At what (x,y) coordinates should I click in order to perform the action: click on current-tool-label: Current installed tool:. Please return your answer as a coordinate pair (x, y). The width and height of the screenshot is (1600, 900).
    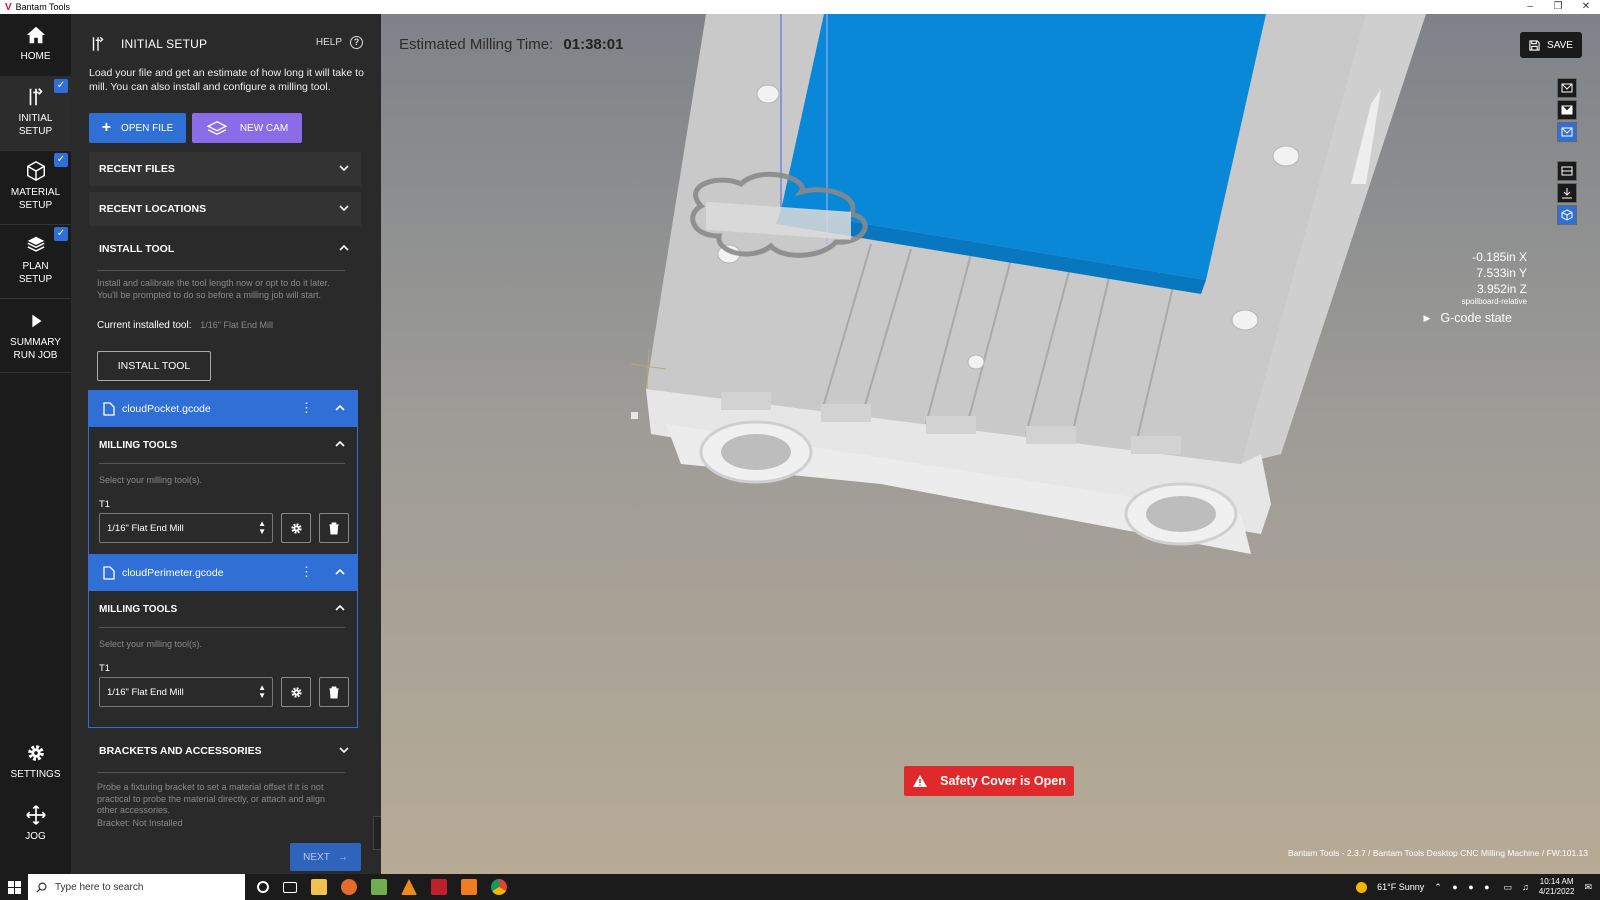
    Looking at the image, I should click on (144, 325).